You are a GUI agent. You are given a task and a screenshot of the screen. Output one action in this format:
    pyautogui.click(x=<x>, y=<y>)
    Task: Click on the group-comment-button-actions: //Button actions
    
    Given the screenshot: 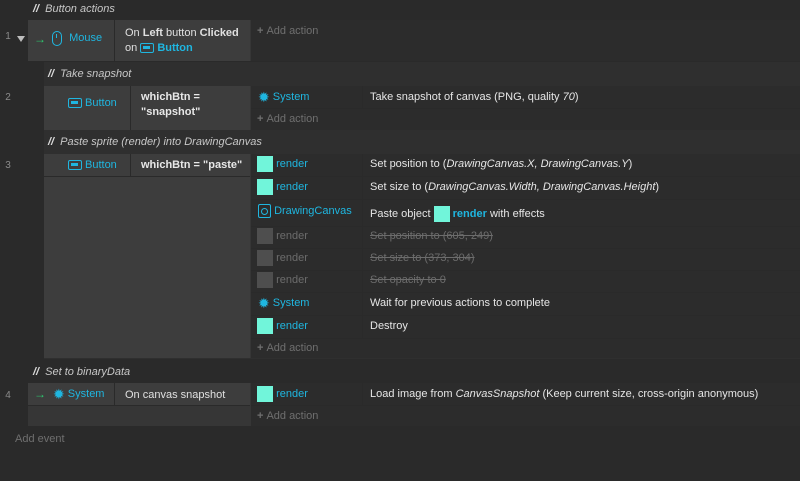 What is the action you would take?
    pyautogui.click(x=74, y=9)
    